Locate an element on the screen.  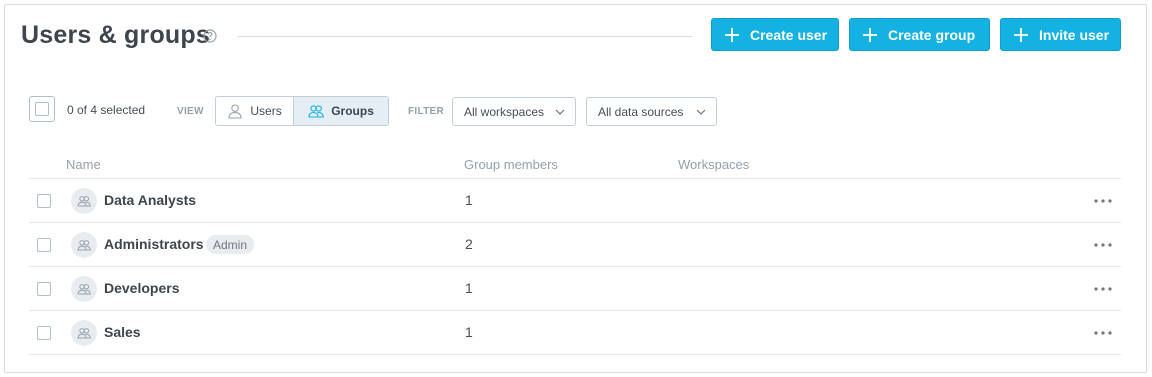
create-user-button: Create user is located at coordinates (775, 34).